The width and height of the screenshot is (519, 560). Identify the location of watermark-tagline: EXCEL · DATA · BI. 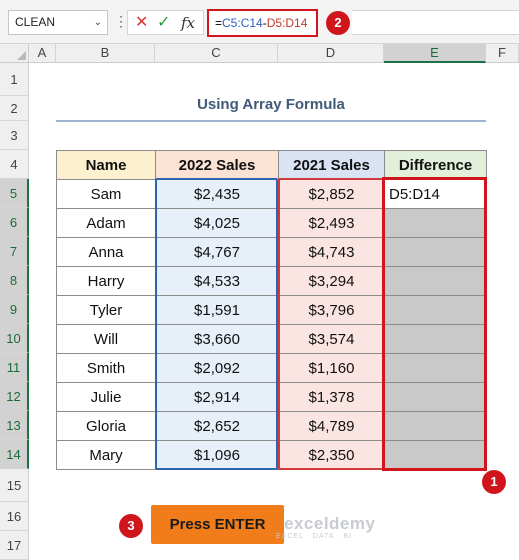
(314, 536).